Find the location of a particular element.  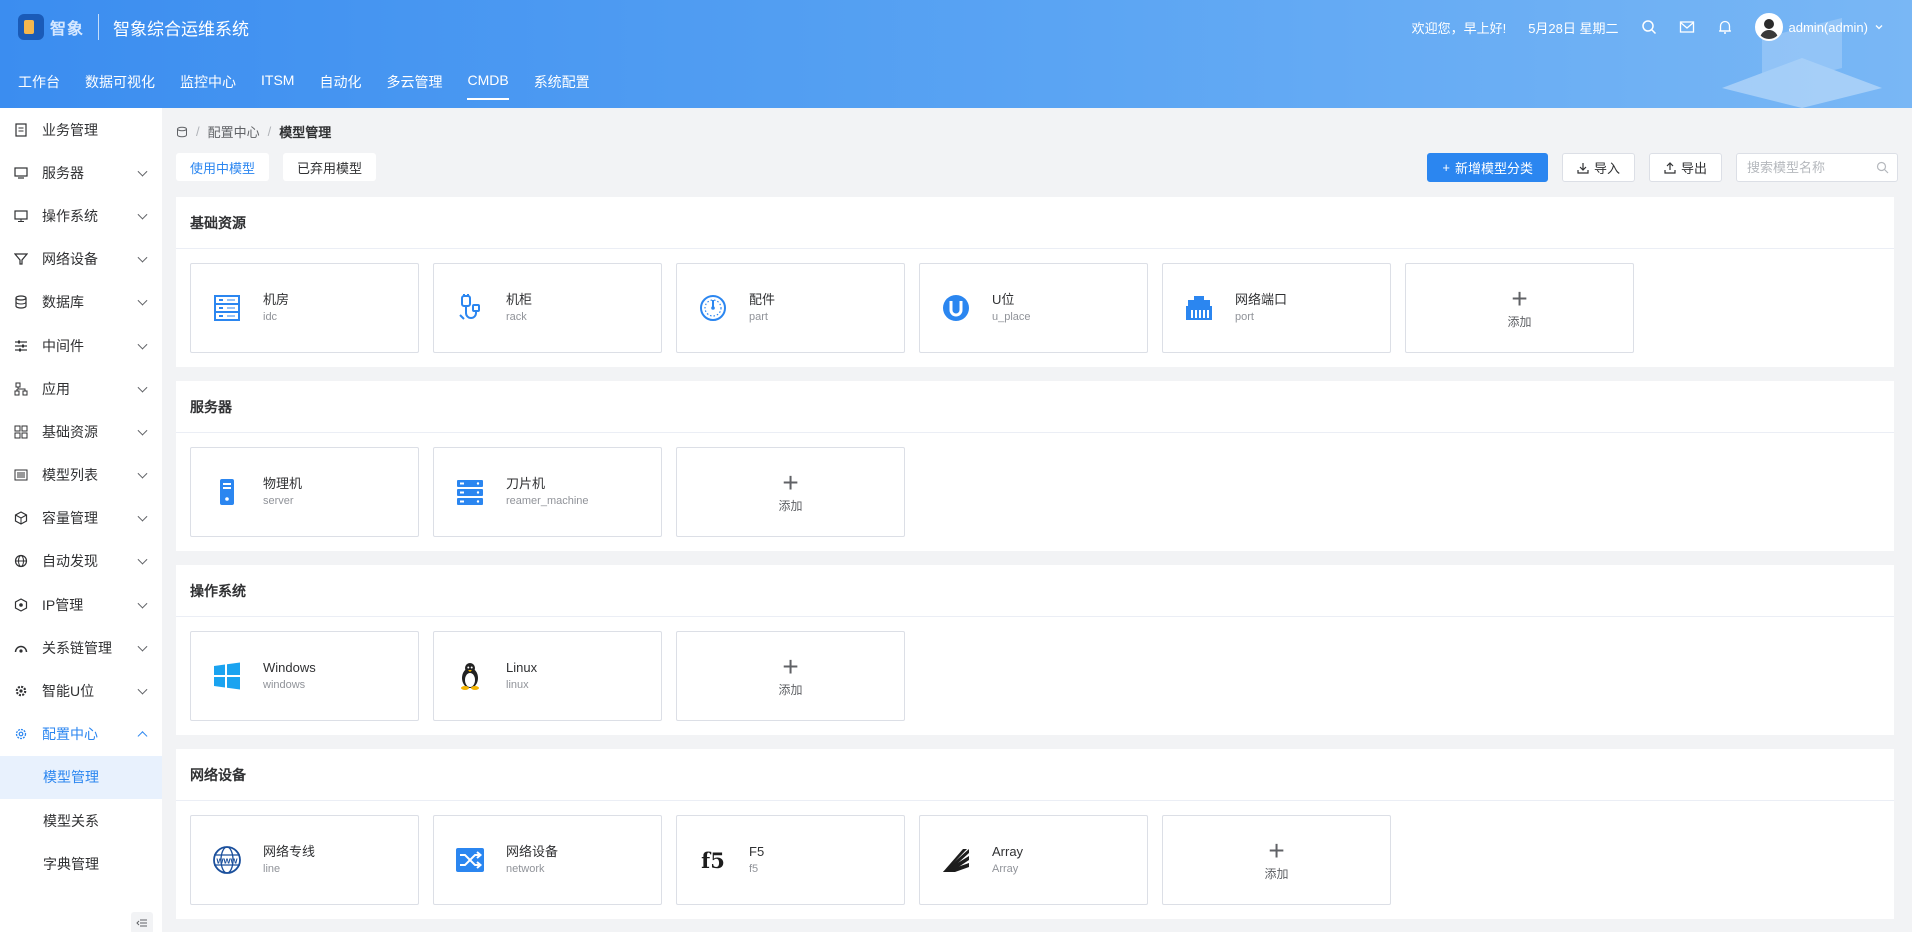

user-menu: admin(admin) is located at coordinates (1819, 27).